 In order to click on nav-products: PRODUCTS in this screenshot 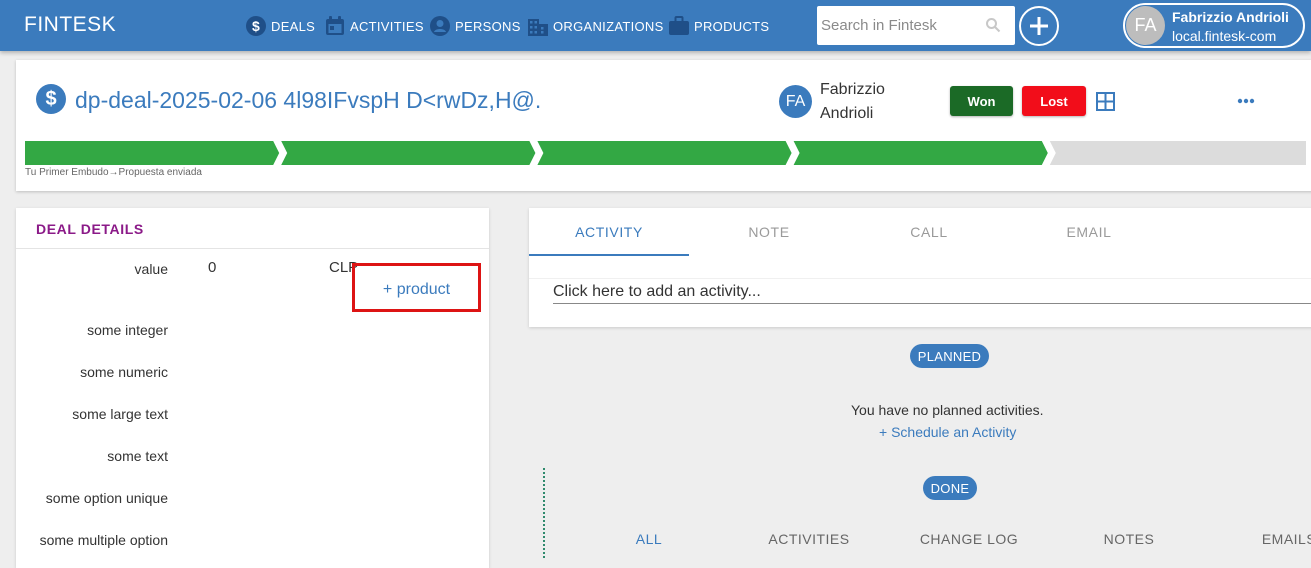, I will do `click(719, 26)`.